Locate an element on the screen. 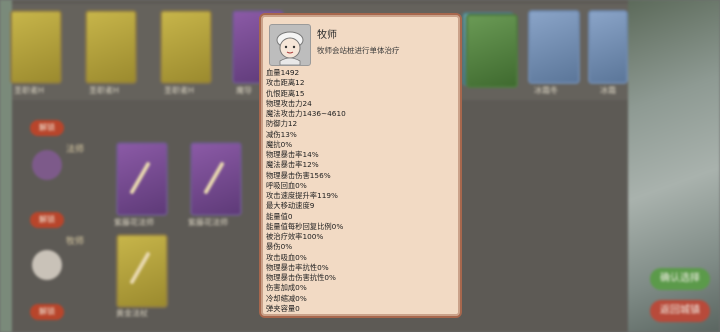  unlock-button-2: 解锁 is located at coordinates (47, 220).